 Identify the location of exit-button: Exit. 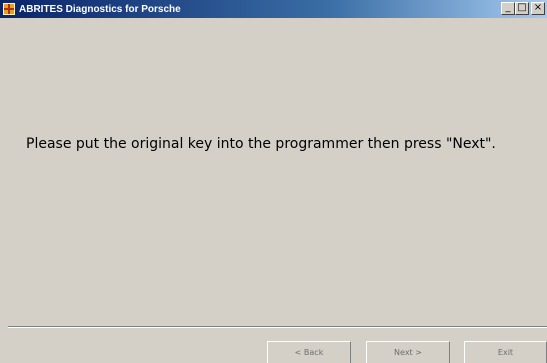
(505, 352).